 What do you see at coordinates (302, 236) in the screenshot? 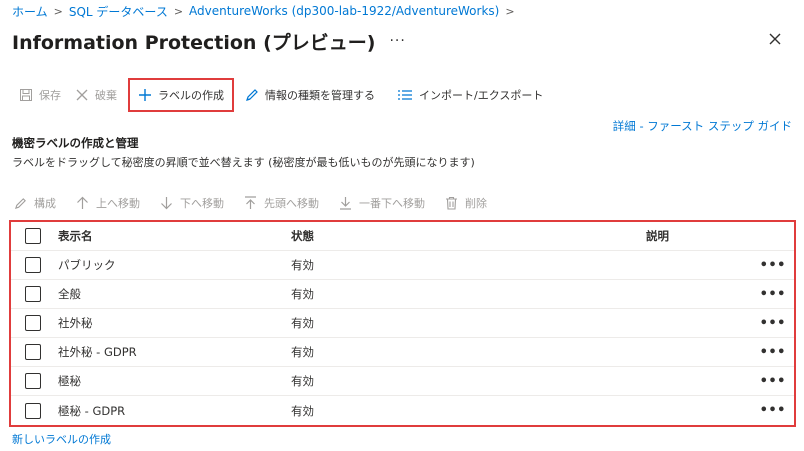
I see `header-state: 状態` at bounding box center [302, 236].